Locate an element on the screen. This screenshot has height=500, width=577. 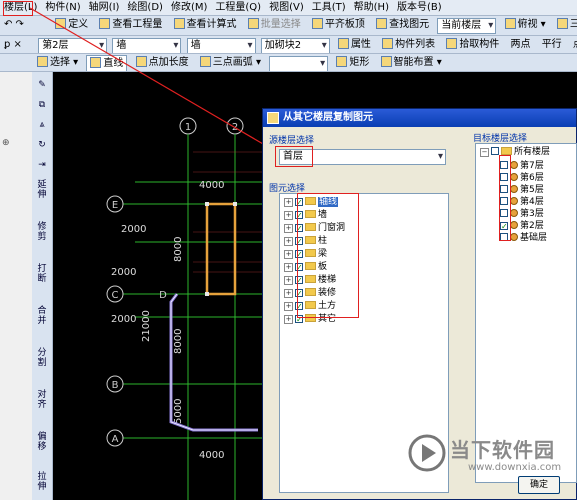
draw-mode-select is located at coordinates (299, 63).